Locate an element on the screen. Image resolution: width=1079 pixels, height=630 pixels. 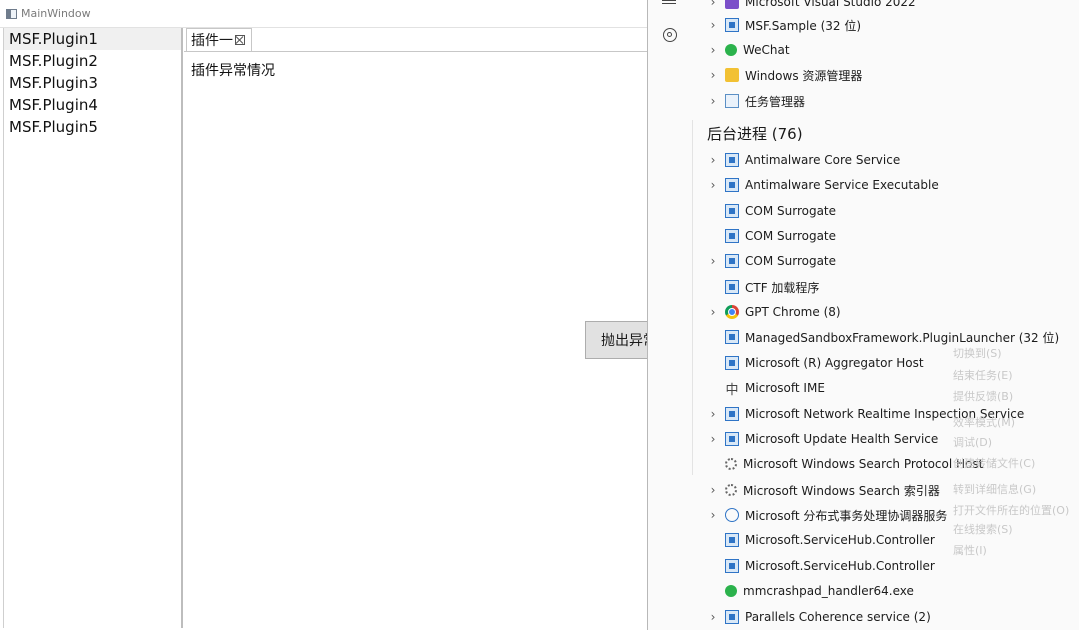
process-name: Antimalware Service Executable is located at coordinates (842, 185).